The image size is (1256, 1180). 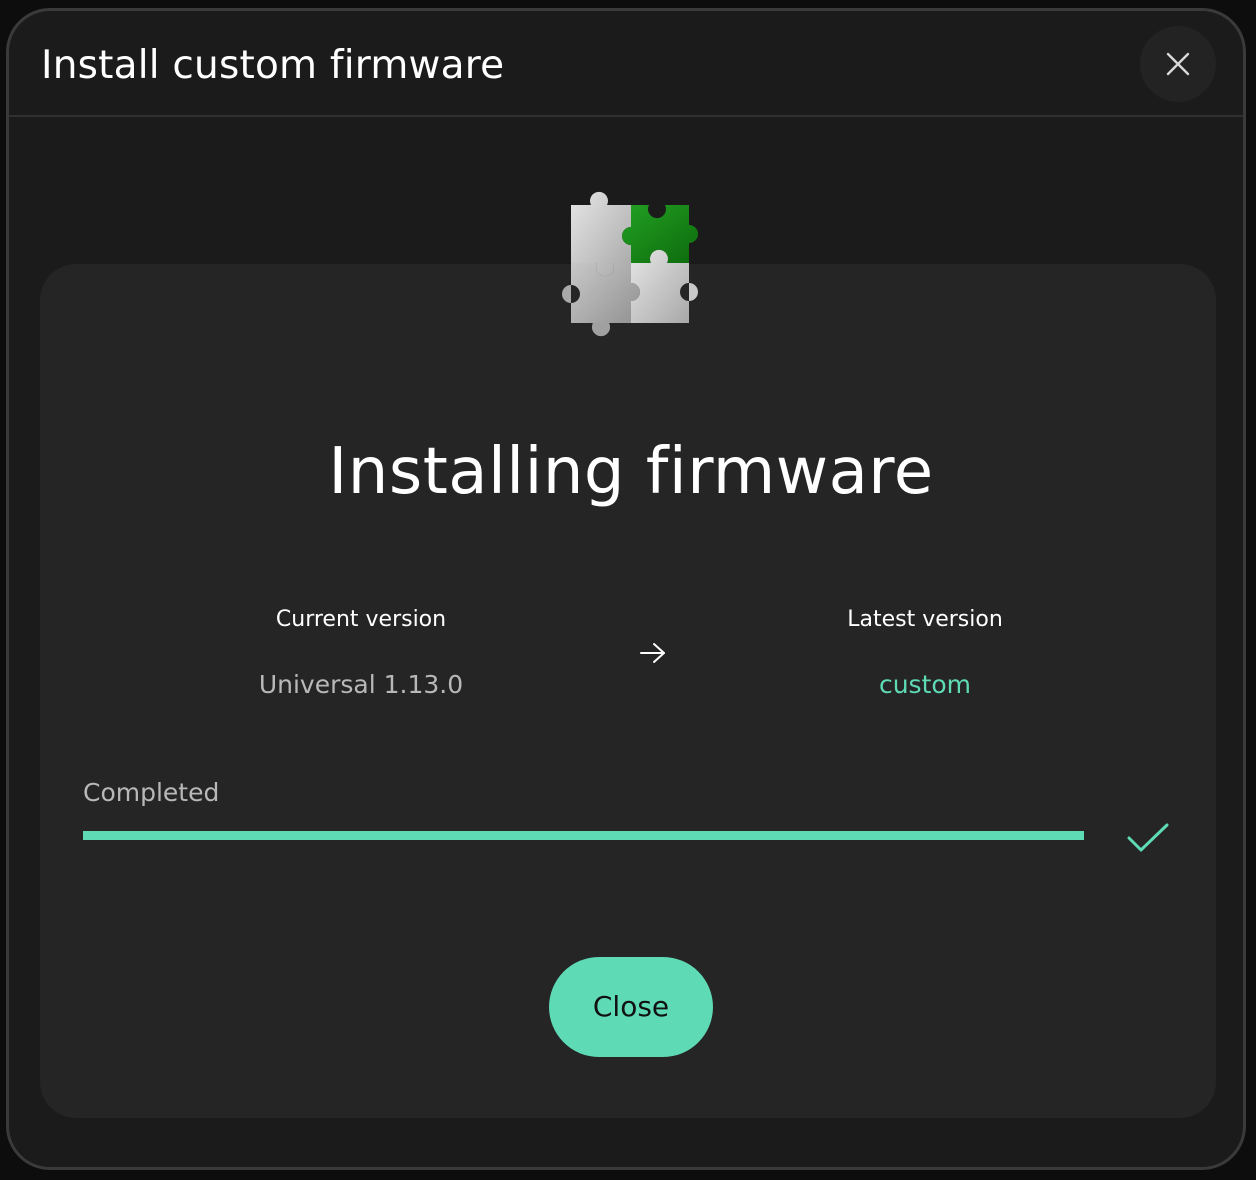 I want to click on arrow-right-icon, so click(x=652, y=653).